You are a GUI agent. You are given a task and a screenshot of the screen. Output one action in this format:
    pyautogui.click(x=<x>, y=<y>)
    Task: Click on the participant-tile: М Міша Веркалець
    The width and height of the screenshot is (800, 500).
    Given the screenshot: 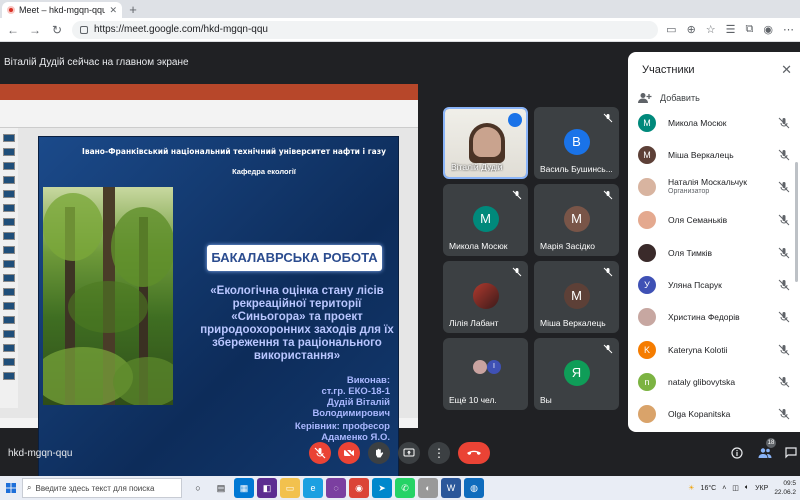 What is the action you would take?
    pyautogui.click(x=576, y=297)
    